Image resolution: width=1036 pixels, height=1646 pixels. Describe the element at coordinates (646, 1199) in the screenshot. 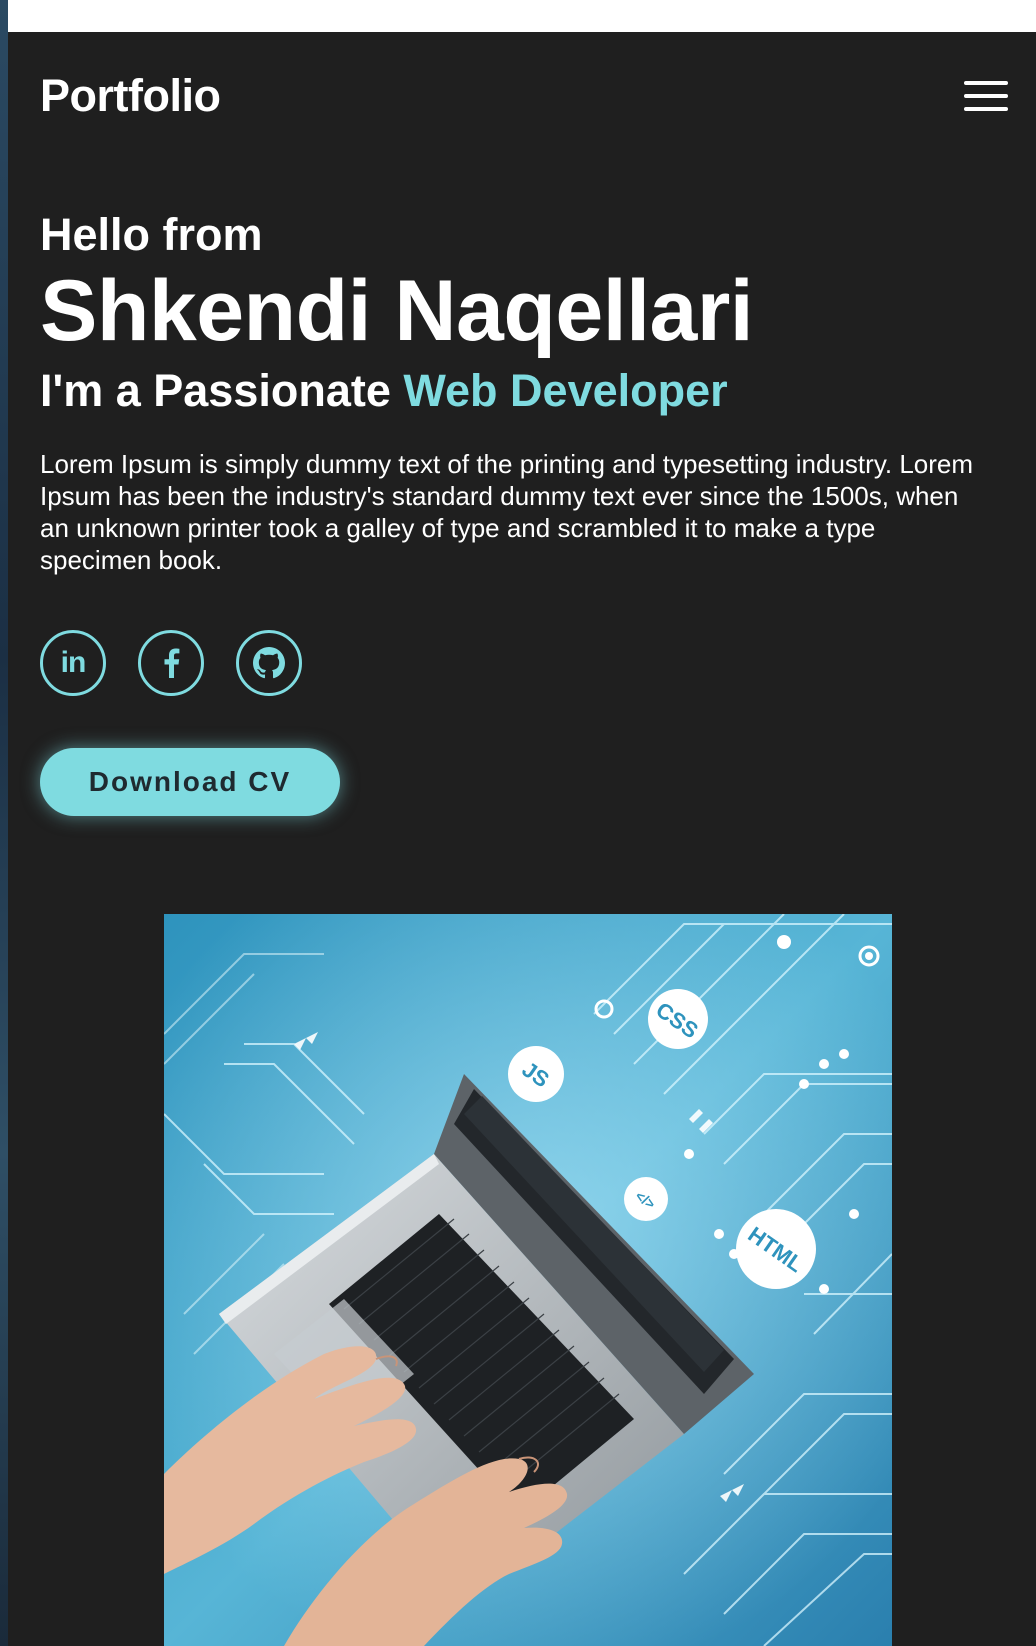

I see `code-badge: </>` at that location.